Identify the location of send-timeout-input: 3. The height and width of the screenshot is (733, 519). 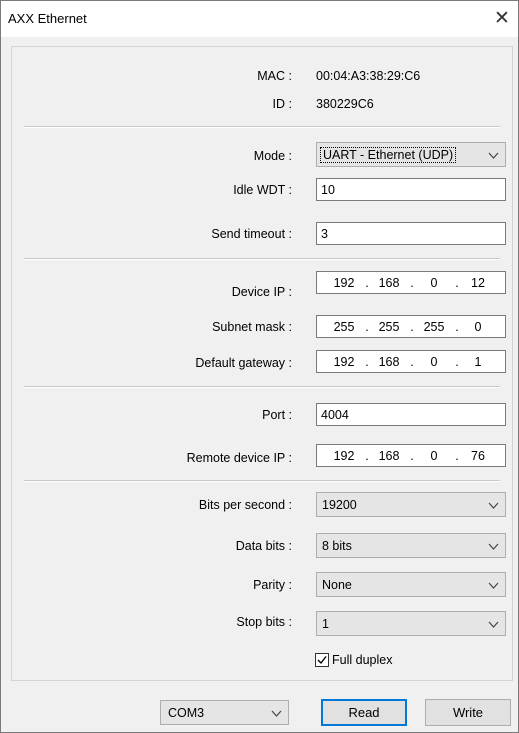
(411, 233).